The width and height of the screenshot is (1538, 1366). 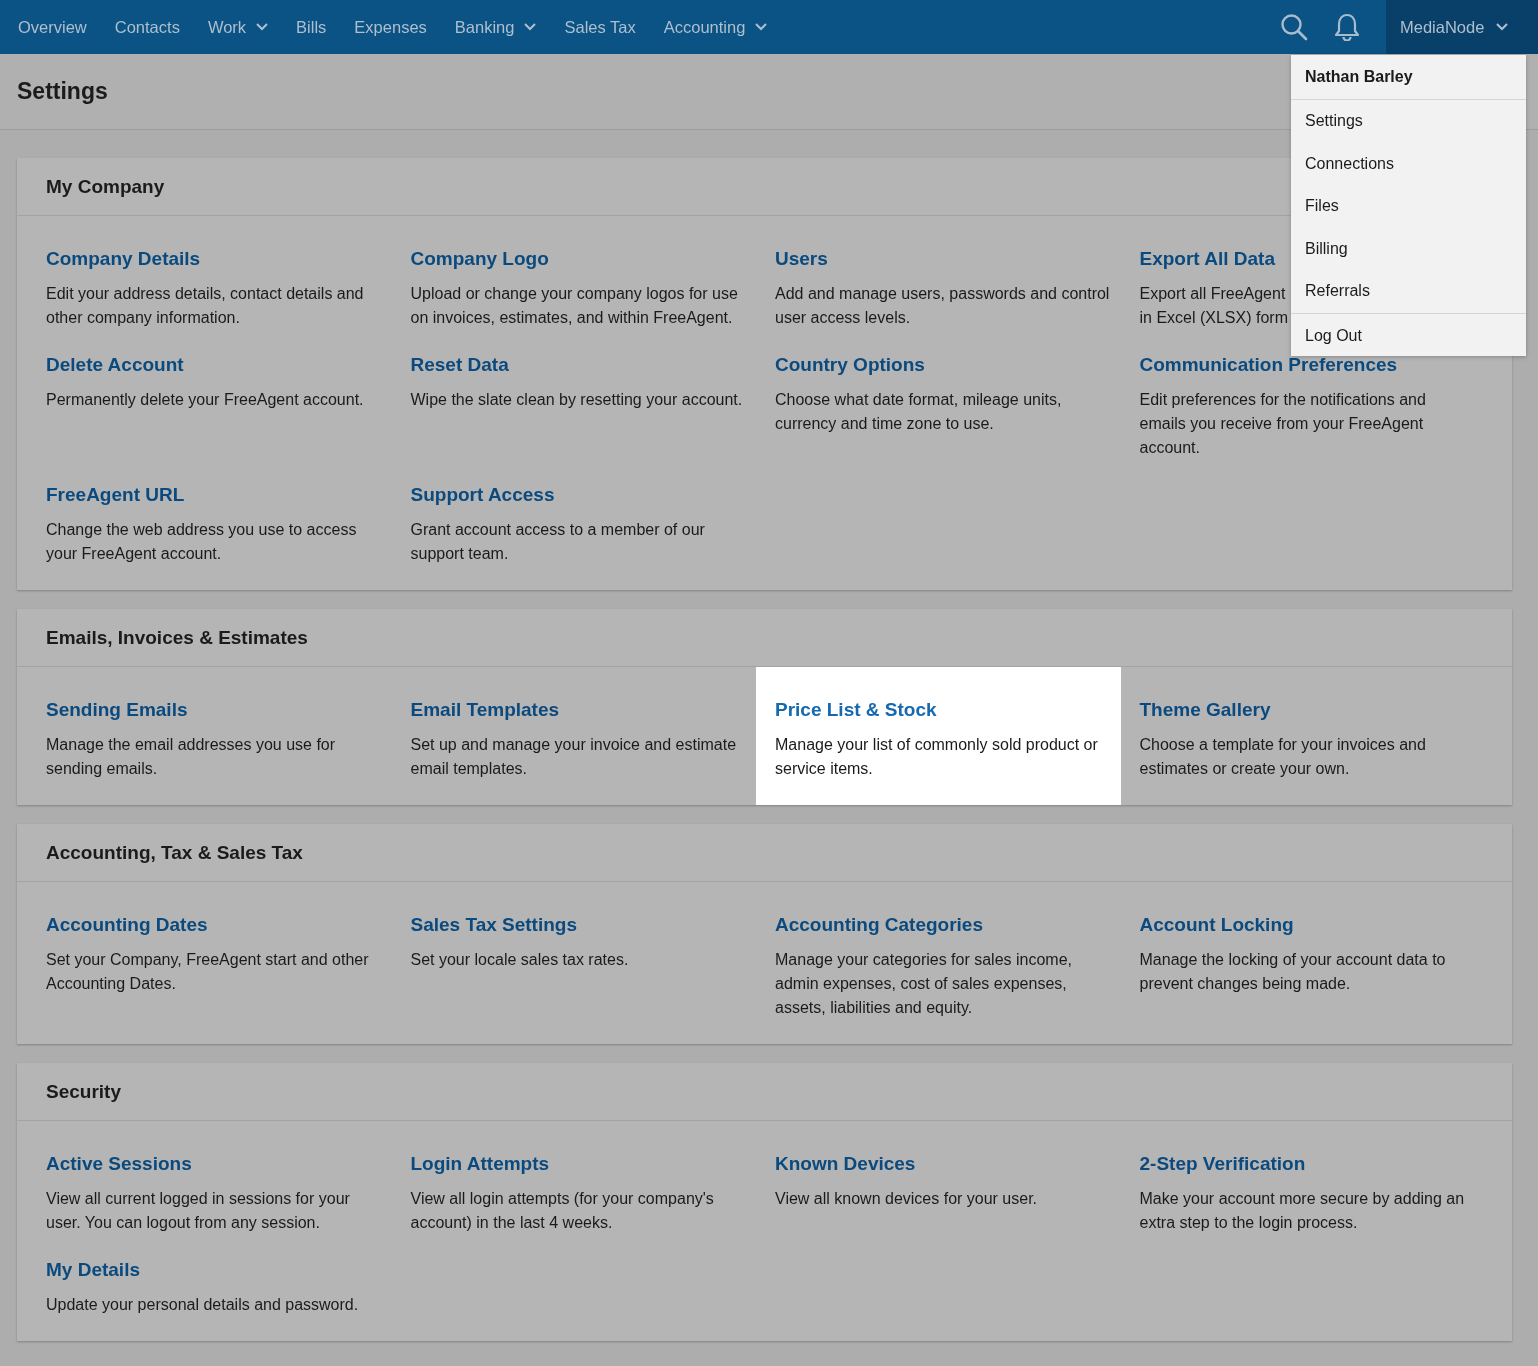 I want to click on setting-description: Edit your address details, contact details and other company information., so click(x=205, y=306).